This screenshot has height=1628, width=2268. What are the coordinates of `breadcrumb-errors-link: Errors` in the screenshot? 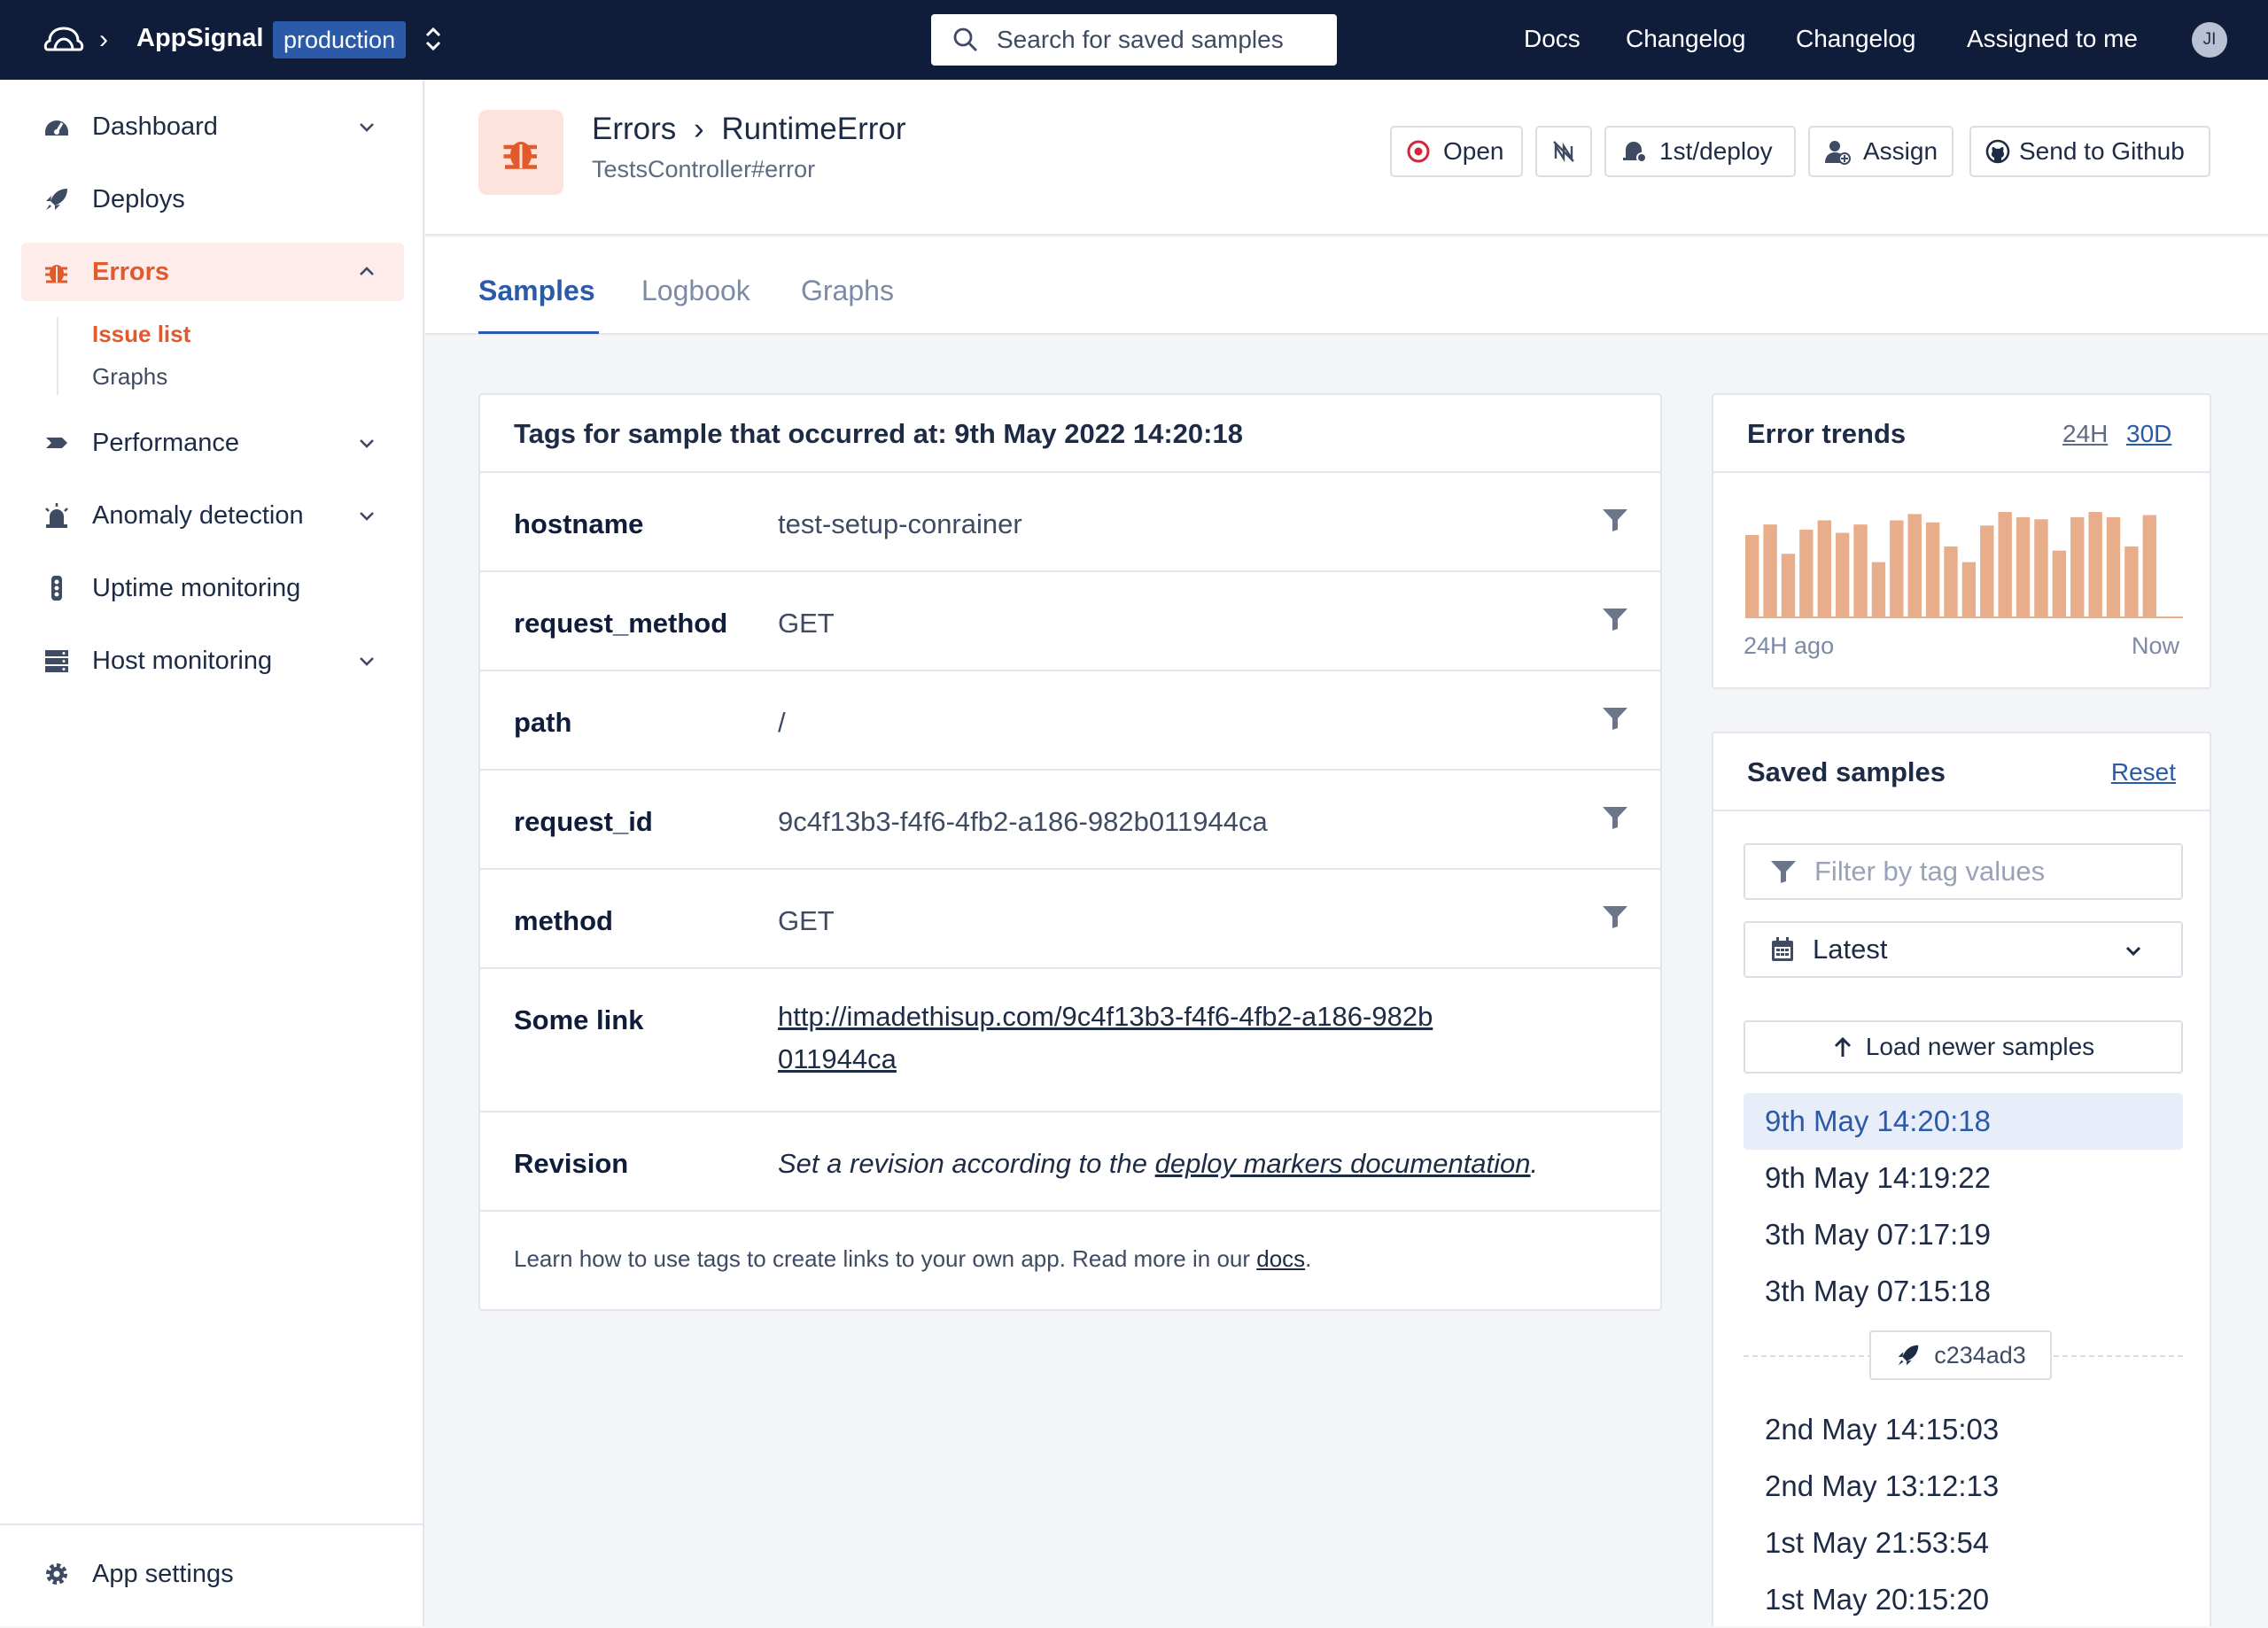 It's located at (634, 129).